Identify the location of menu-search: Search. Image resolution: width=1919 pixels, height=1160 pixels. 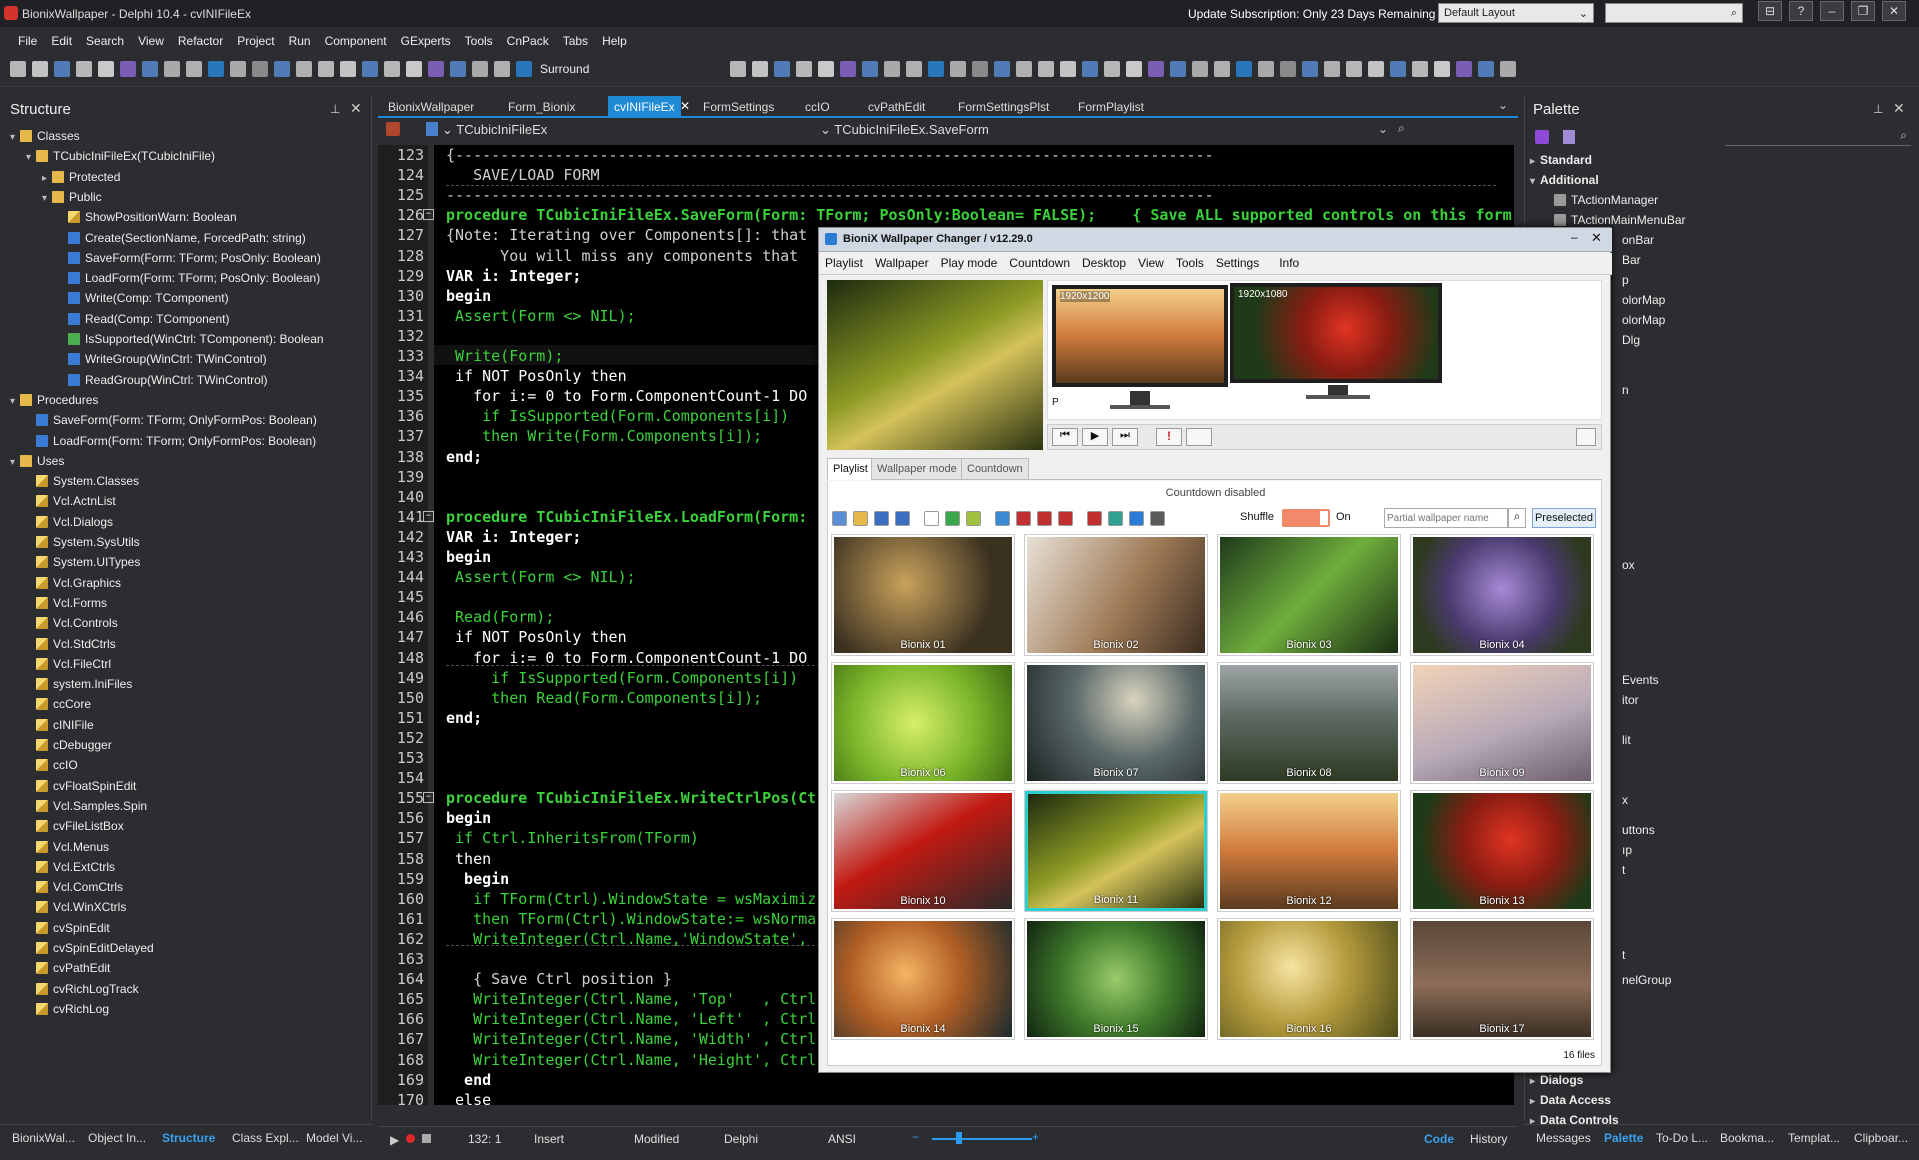
(105, 41).